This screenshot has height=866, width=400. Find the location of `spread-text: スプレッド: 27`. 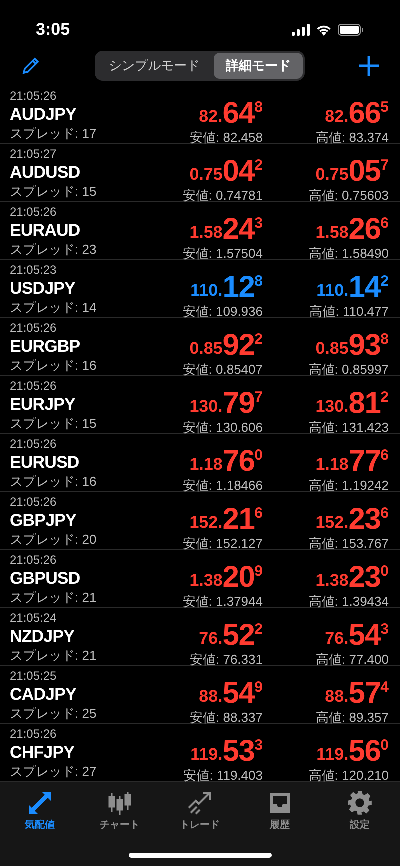

spread-text: スプレッド: 27 is located at coordinates (54, 772).